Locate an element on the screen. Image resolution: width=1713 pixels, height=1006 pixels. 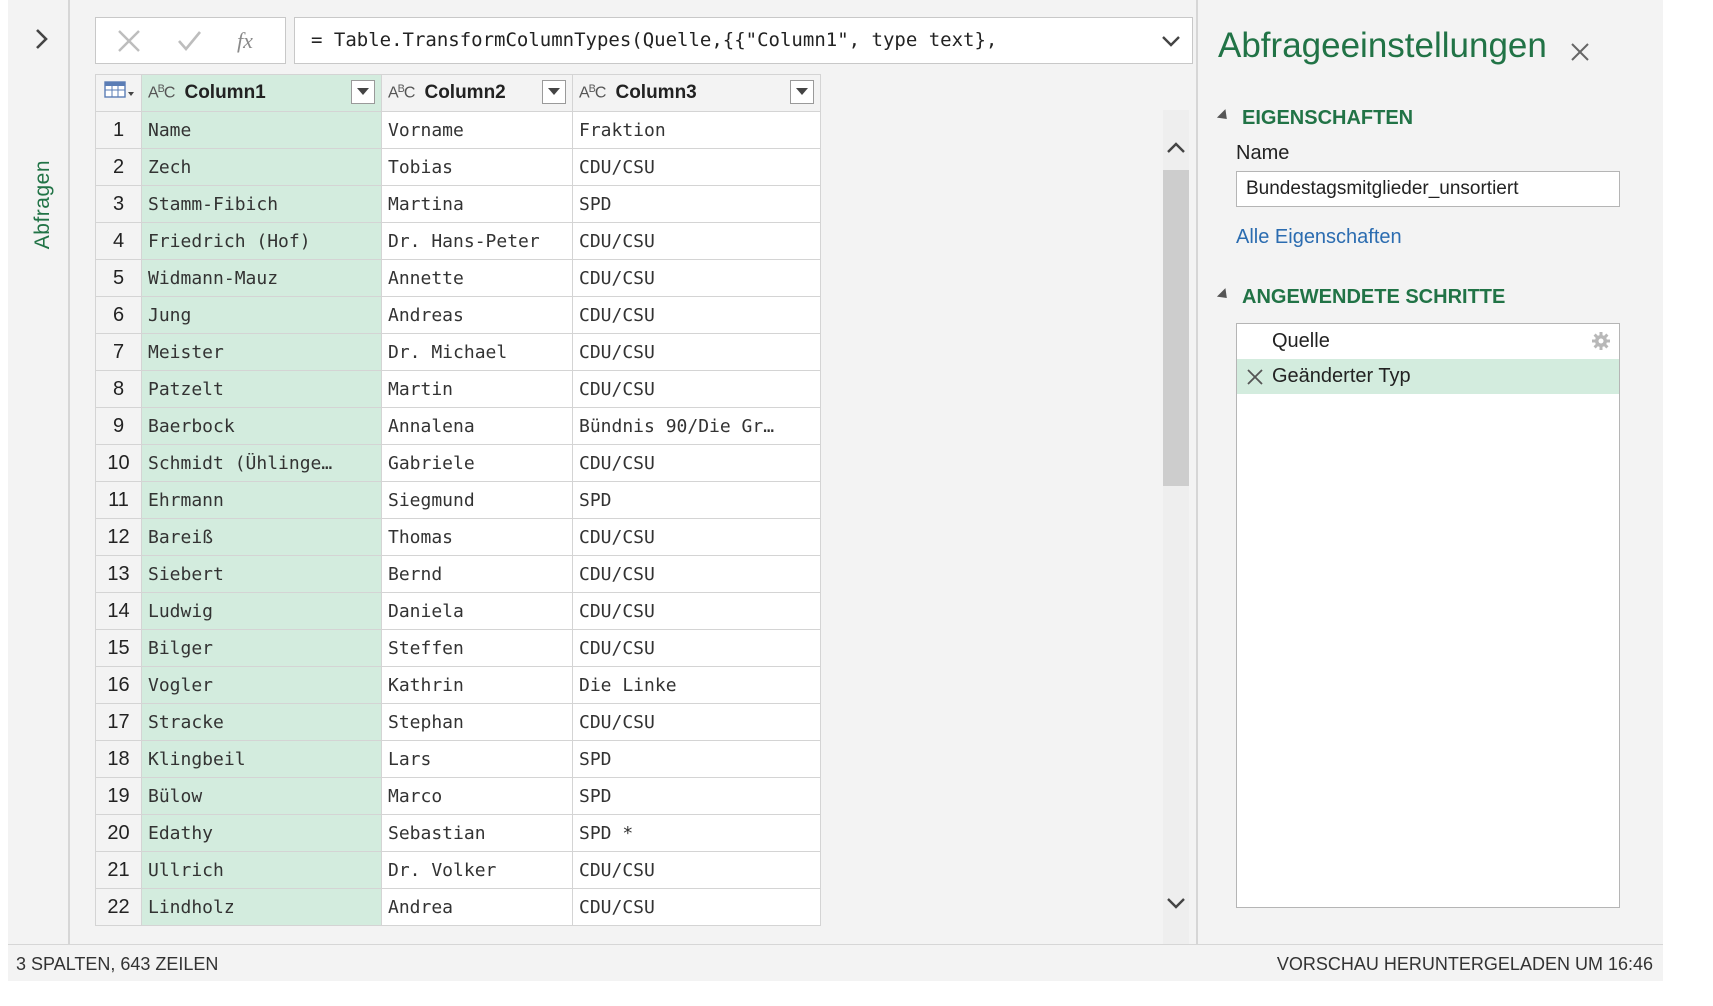
applied-steps-section-header: ANGEWENDETE SCHRITTE is located at coordinates (1360, 297).